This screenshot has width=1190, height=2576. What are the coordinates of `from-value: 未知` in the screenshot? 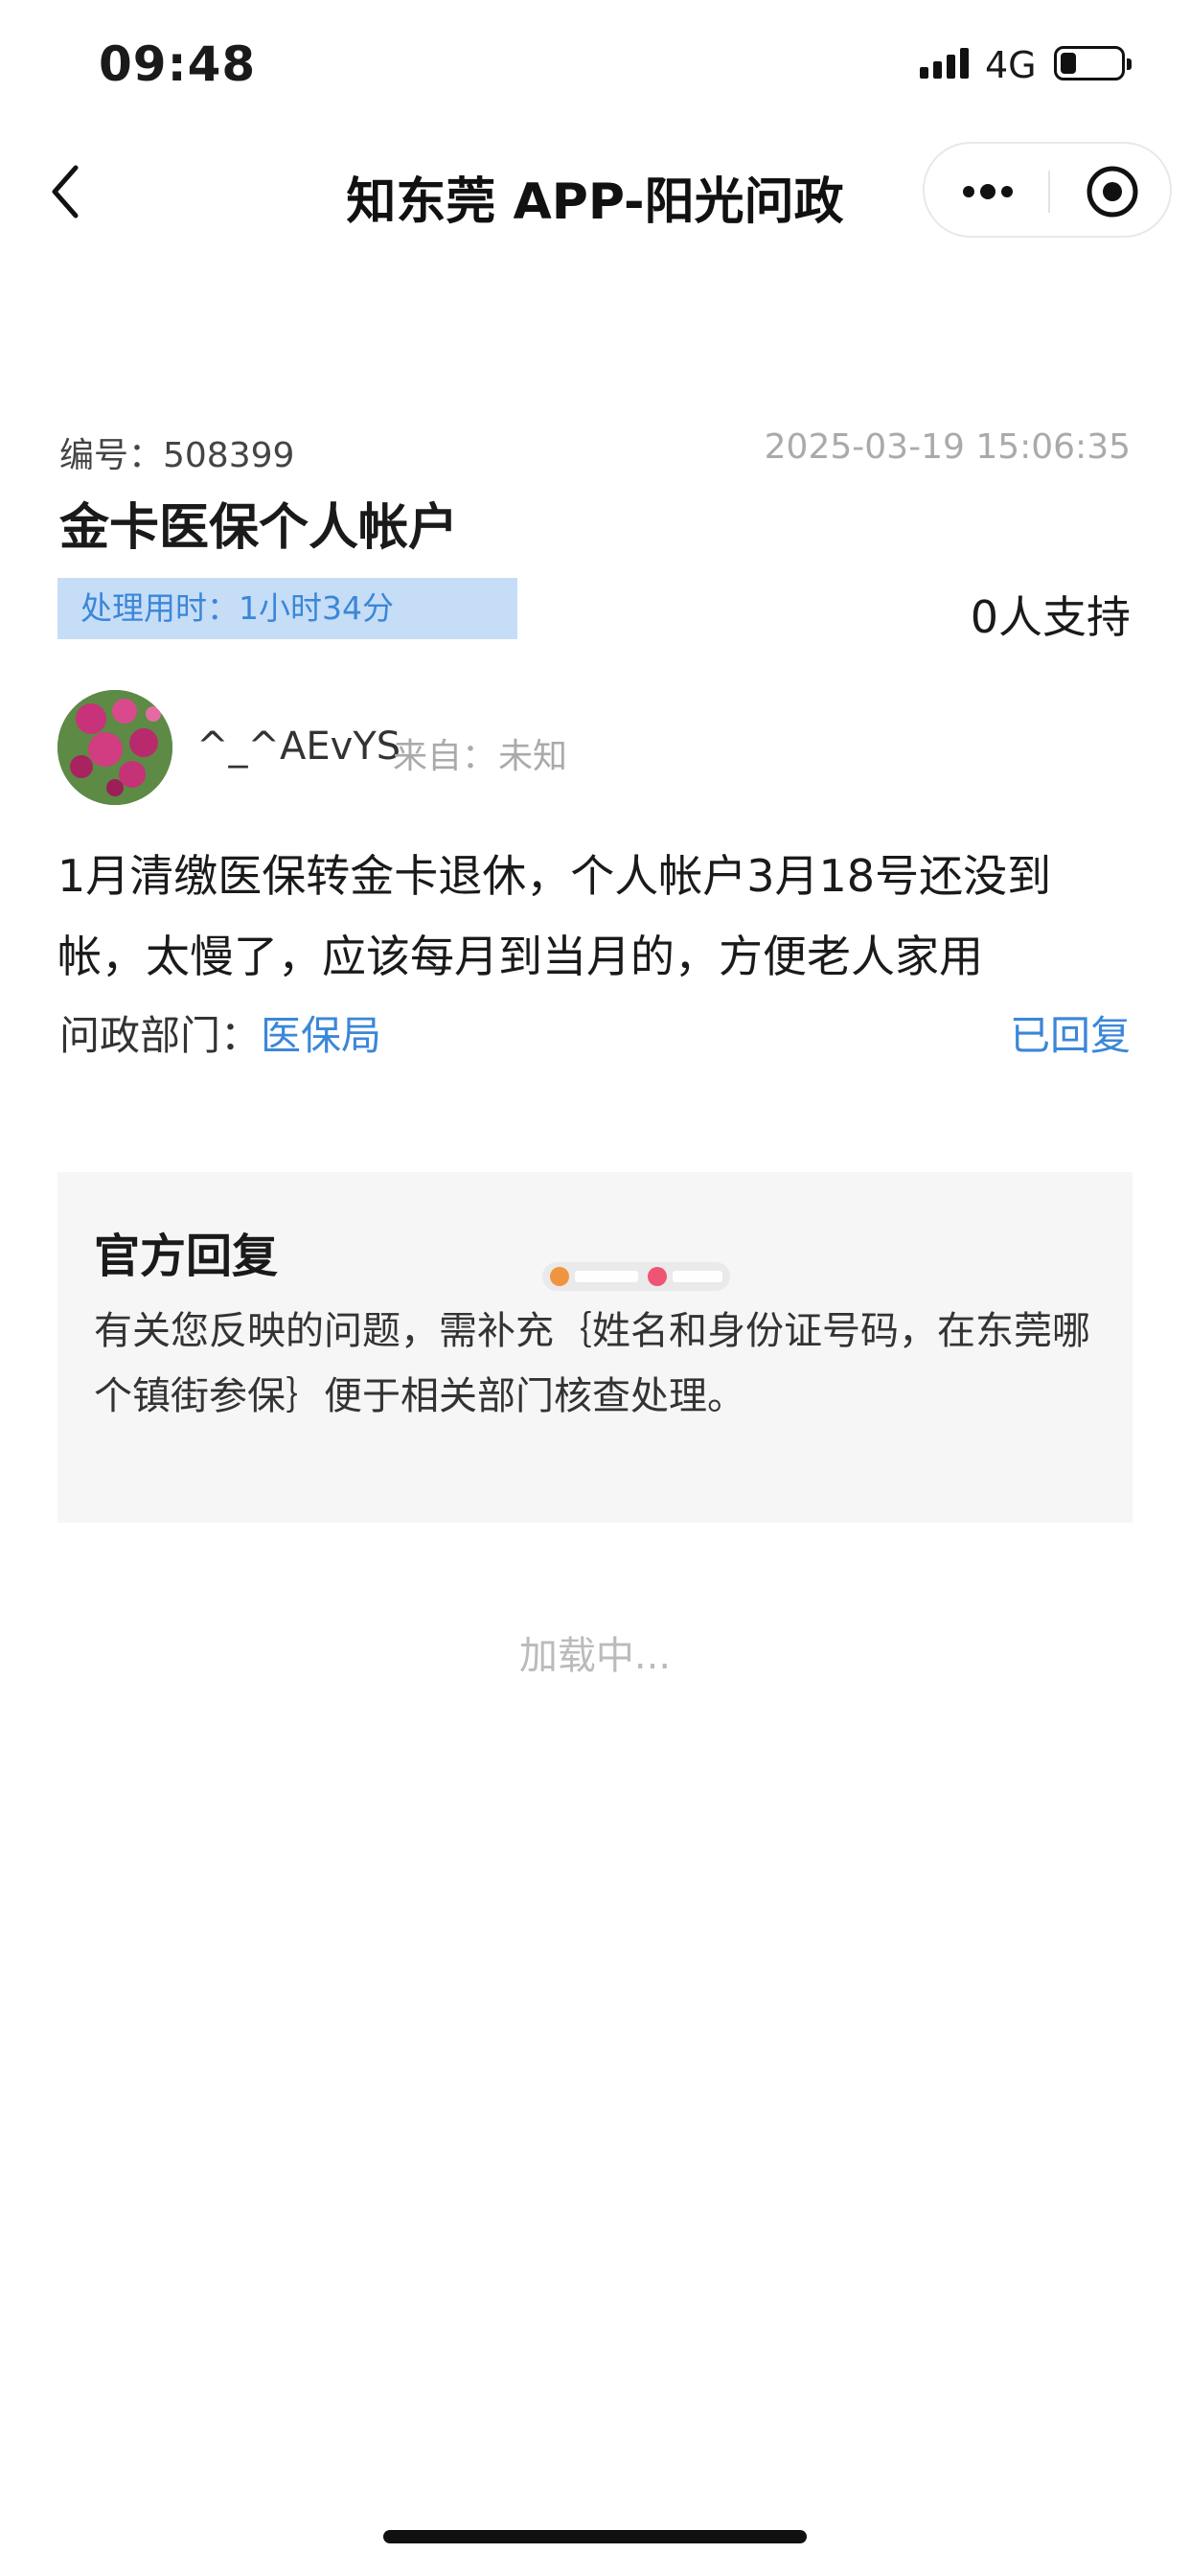 It's located at (533, 757).